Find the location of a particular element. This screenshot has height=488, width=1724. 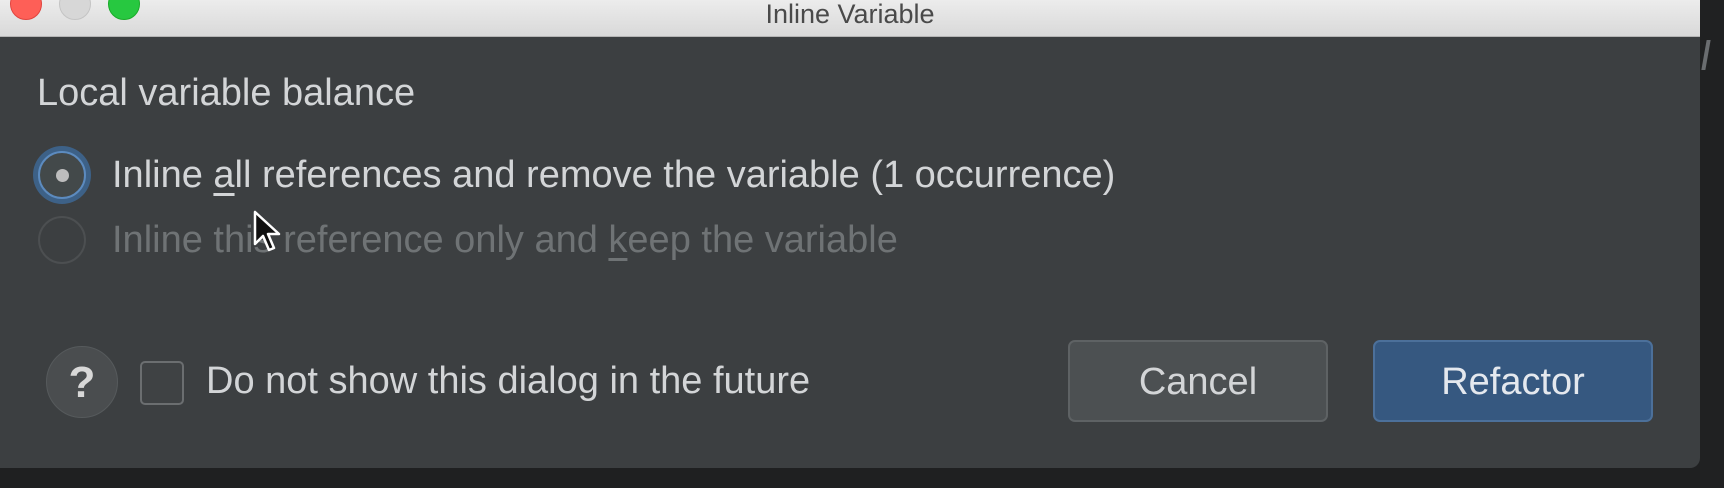

window-title: Inline Variable is located at coordinates (850, 14).